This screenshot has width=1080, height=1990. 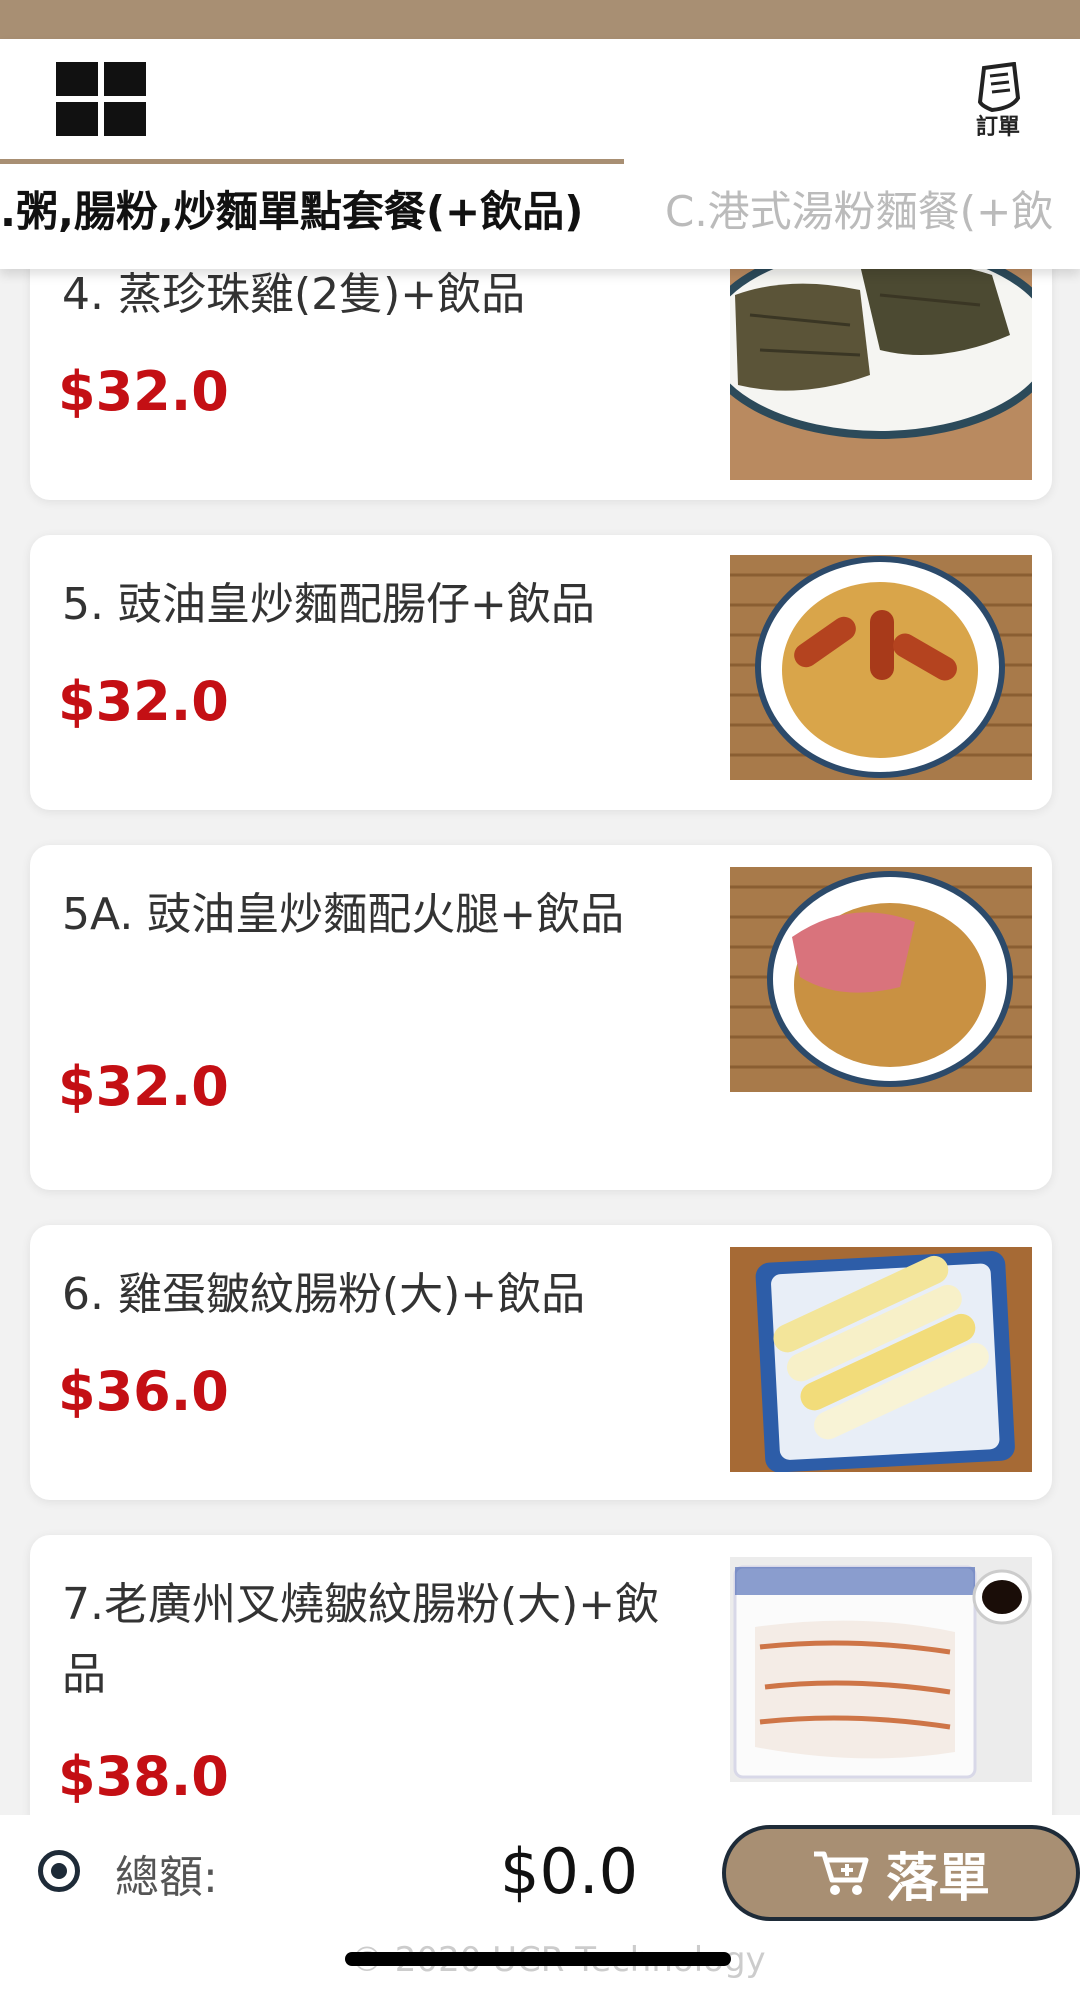 I want to click on menu-item-card: 5. 豉油皇炒麵配腸仔+飲品 $32.0, so click(x=541, y=672).